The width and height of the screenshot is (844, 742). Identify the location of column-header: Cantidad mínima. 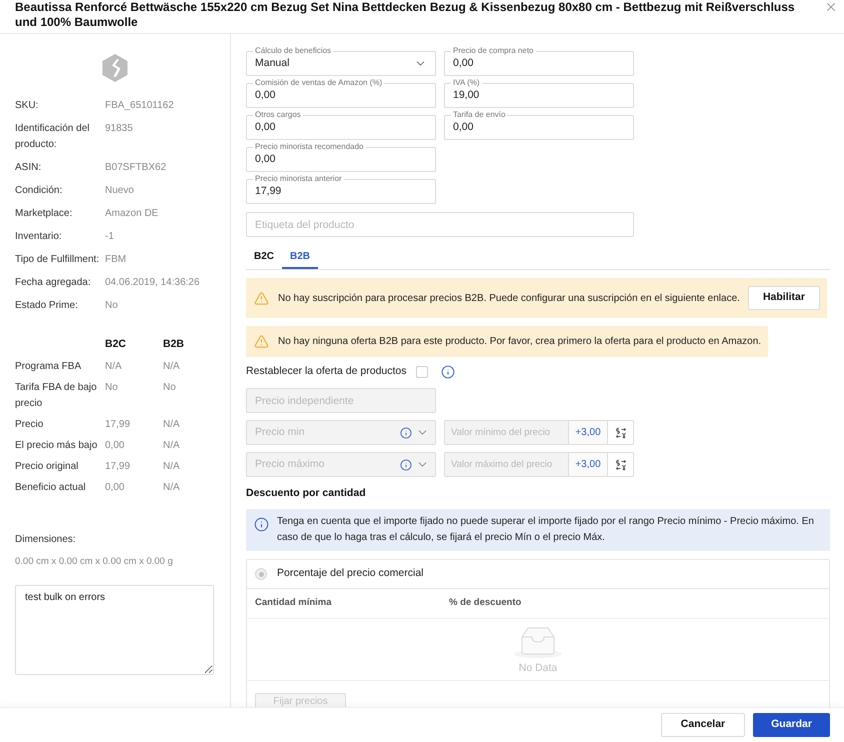
(294, 603).